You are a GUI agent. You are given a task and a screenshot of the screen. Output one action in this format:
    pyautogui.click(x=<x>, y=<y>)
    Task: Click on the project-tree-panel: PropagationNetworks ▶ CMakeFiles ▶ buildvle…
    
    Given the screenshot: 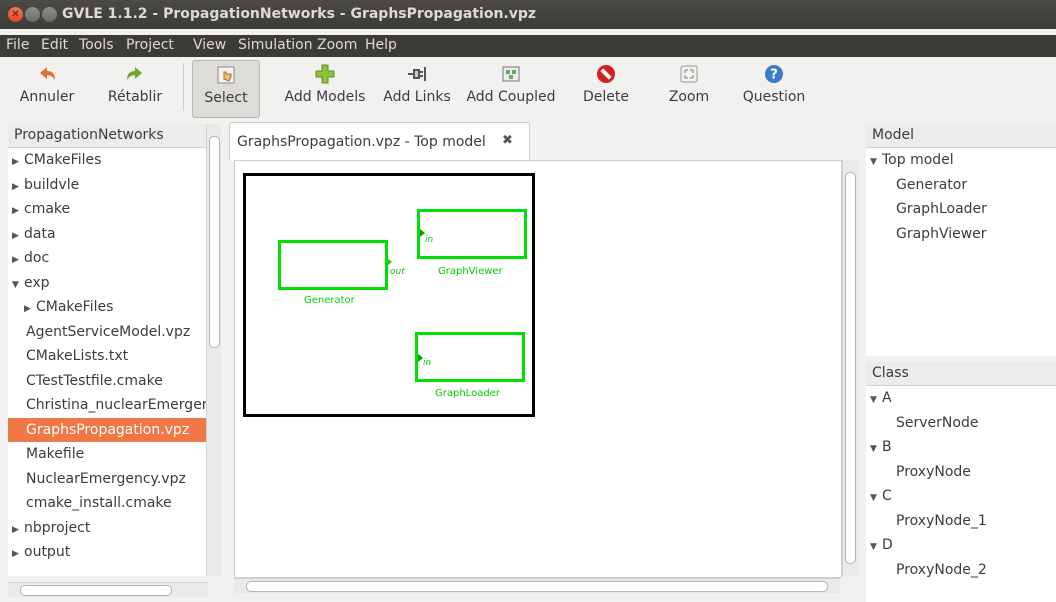 What is the action you would take?
    pyautogui.click(x=107, y=350)
    